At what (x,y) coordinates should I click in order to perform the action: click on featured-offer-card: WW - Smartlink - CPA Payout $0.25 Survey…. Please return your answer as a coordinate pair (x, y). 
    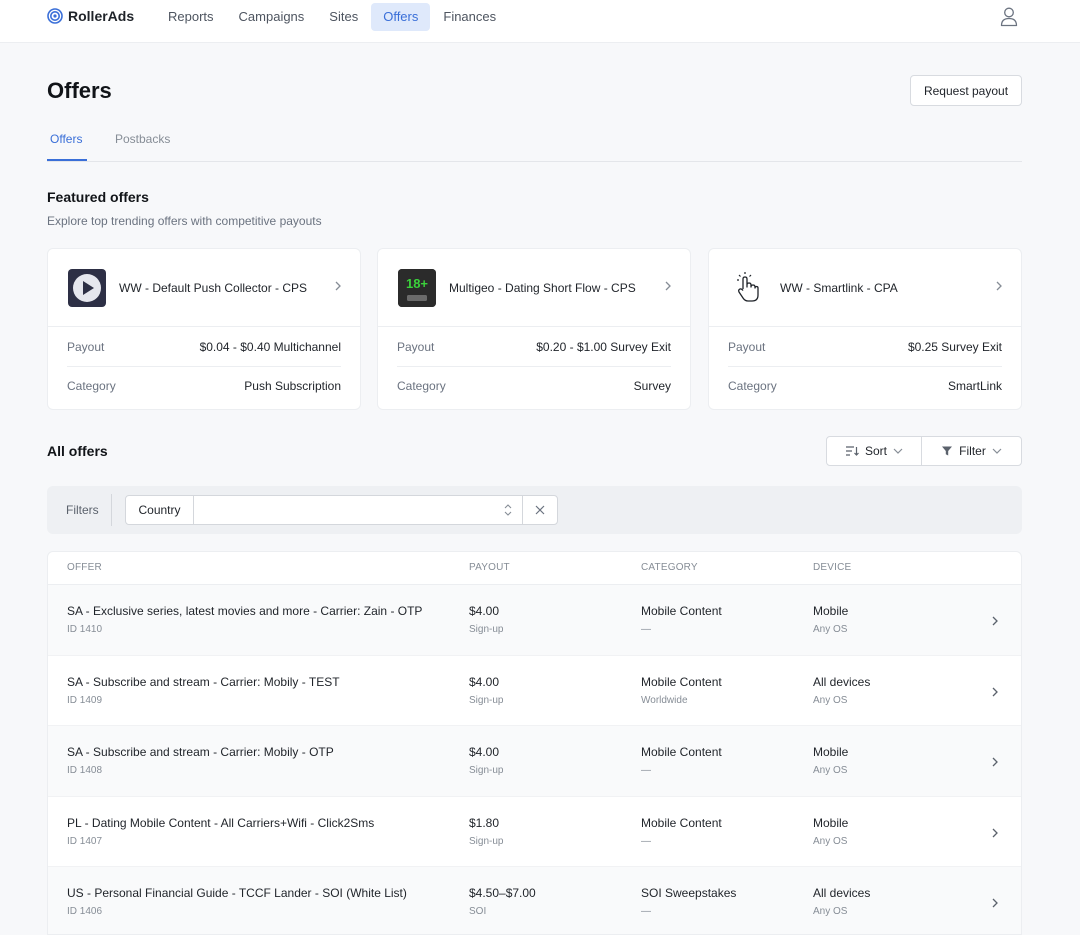
    Looking at the image, I should click on (865, 329).